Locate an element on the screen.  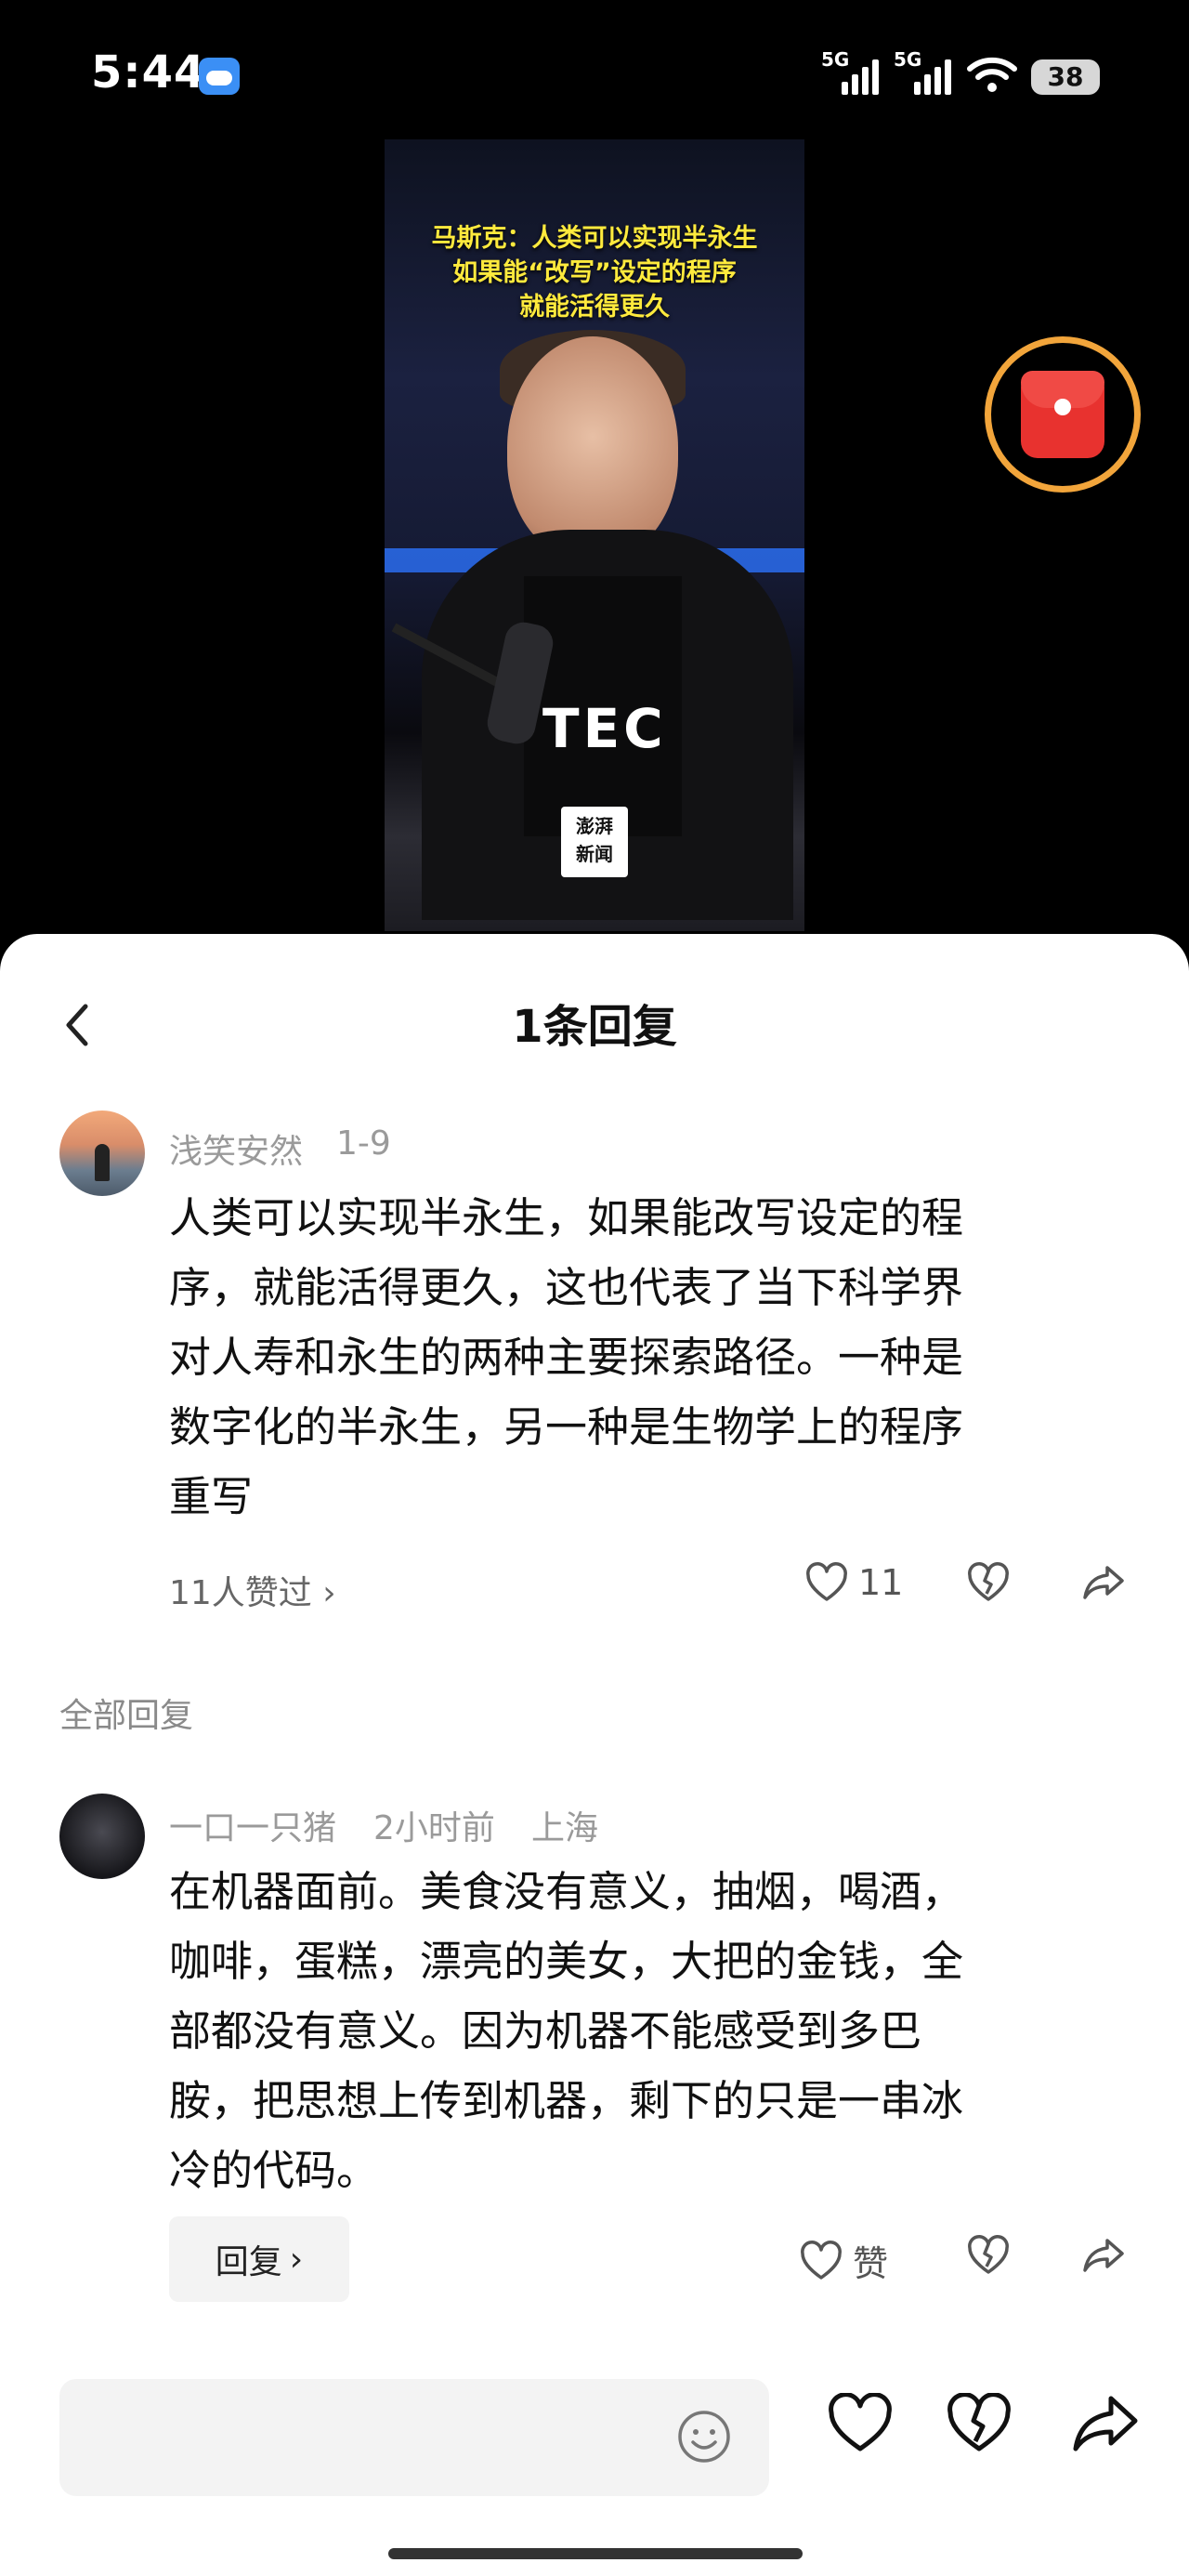
like-button: 11 is located at coordinates (854, 1582).